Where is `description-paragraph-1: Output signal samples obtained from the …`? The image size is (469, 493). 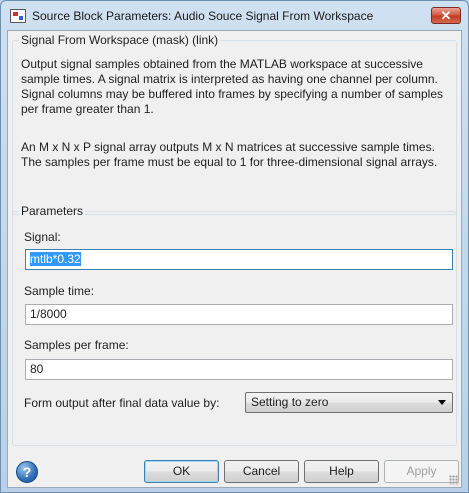
description-paragraph-1: Output signal samples obtained from the … is located at coordinates (232, 86).